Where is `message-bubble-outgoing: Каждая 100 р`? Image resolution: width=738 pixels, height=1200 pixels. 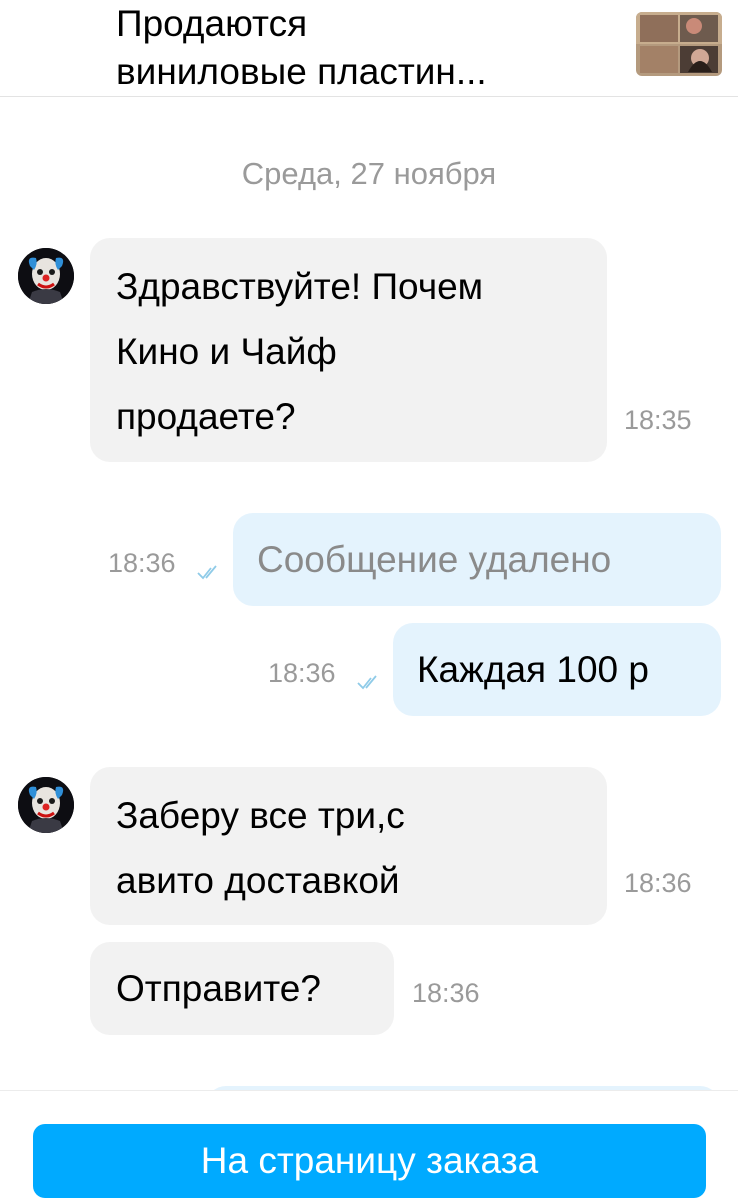
message-bubble-outgoing: Каждая 100 р is located at coordinates (557, 669).